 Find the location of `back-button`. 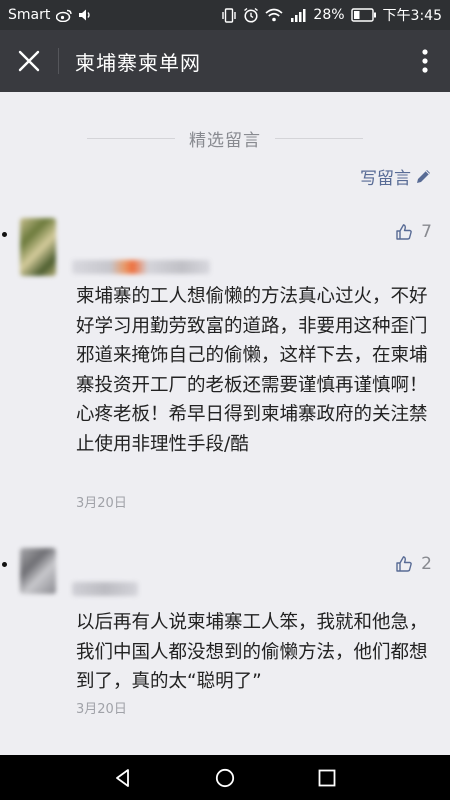

back-button is located at coordinates (123, 777).